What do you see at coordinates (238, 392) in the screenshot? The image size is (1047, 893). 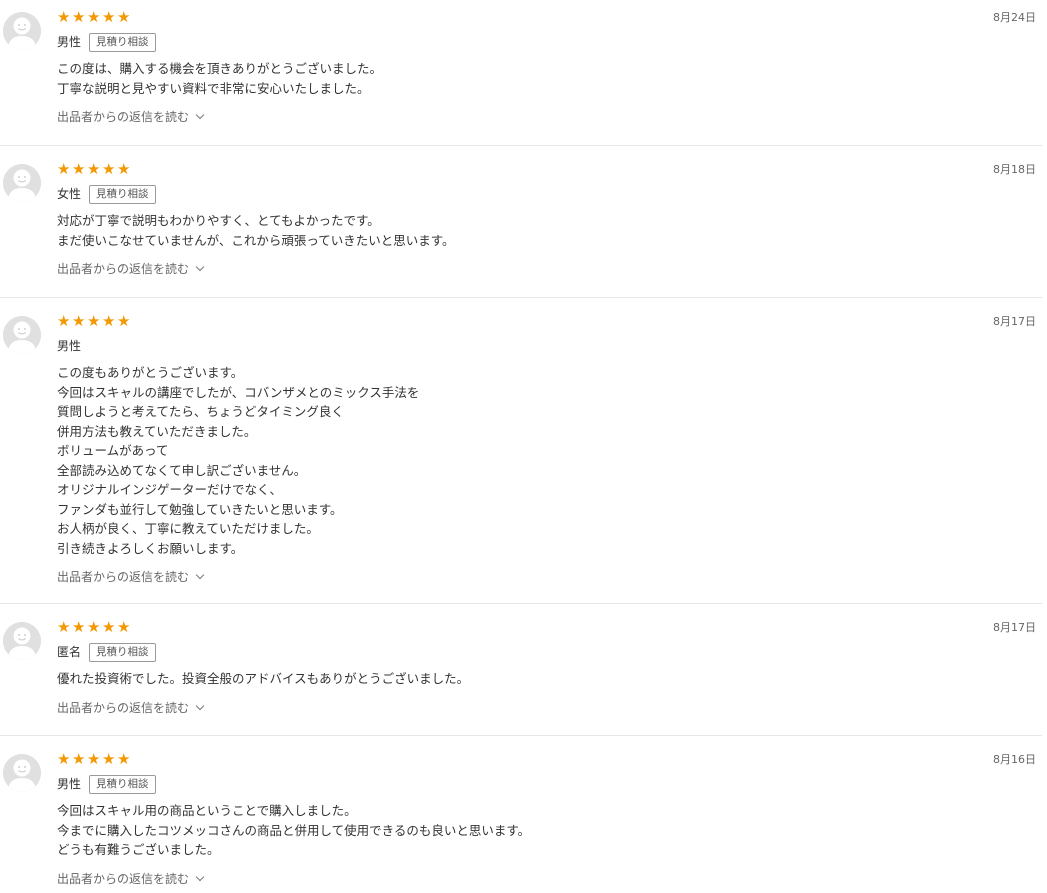 I see `review-text-line: 今回はスキャルの講座でしたが、コバンザメとのミックス手法を` at bounding box center [238, 392].